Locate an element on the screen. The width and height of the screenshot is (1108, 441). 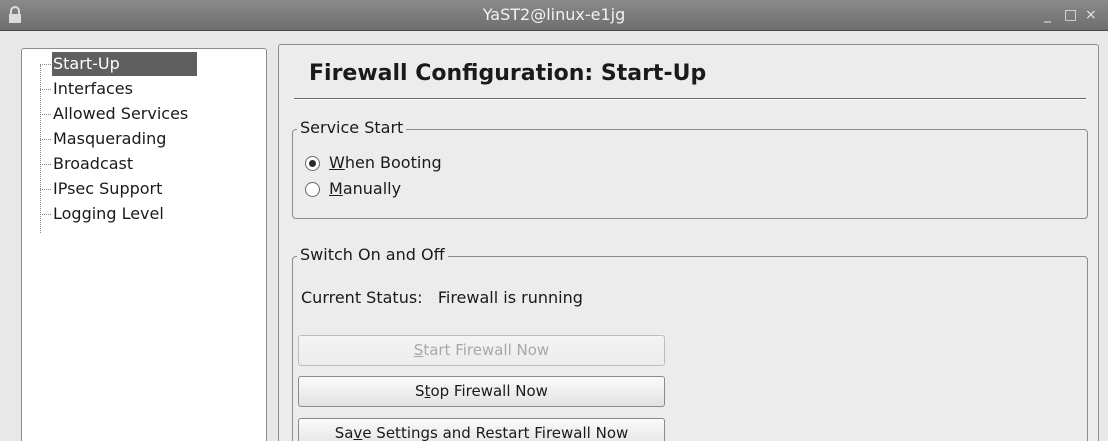
when-booting-label: When Booting is located at coordinates (385, 162).